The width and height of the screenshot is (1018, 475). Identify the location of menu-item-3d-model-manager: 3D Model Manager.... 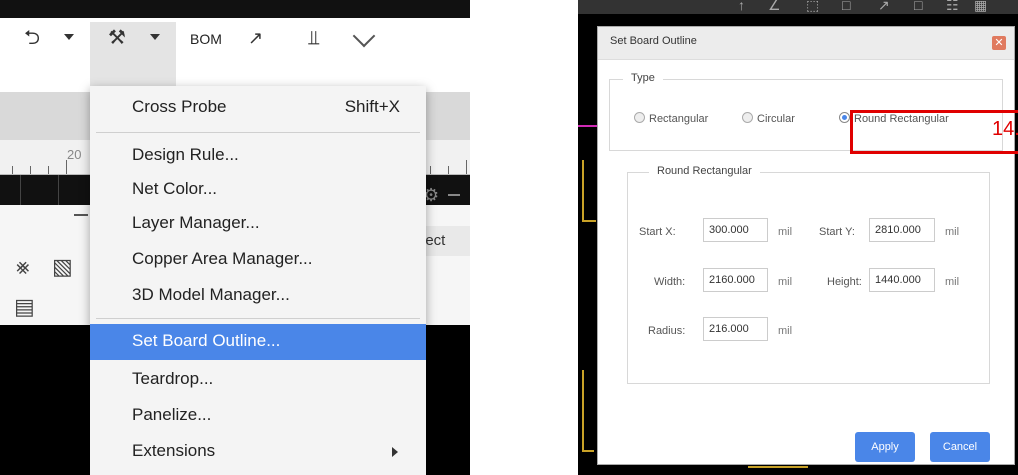
(258, 296).